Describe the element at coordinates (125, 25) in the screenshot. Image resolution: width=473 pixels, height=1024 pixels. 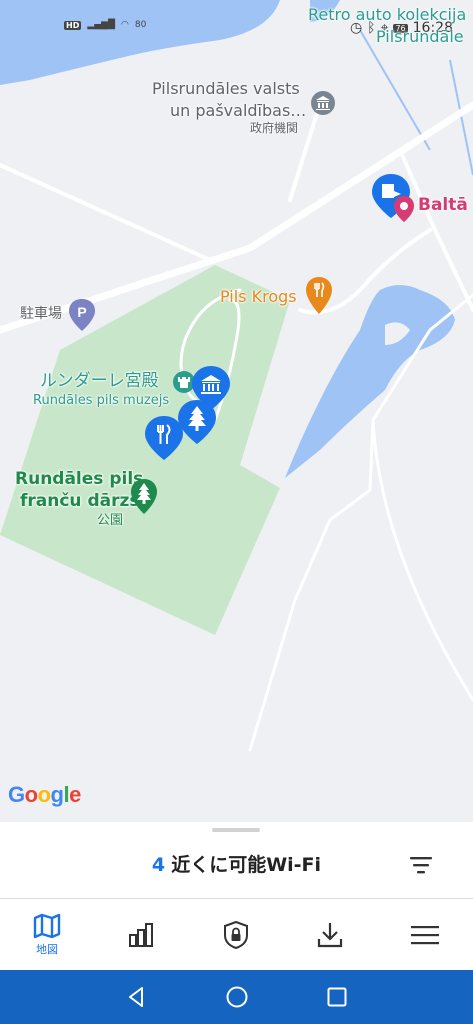
I see `wifi-status-icon: ◠` at that location.